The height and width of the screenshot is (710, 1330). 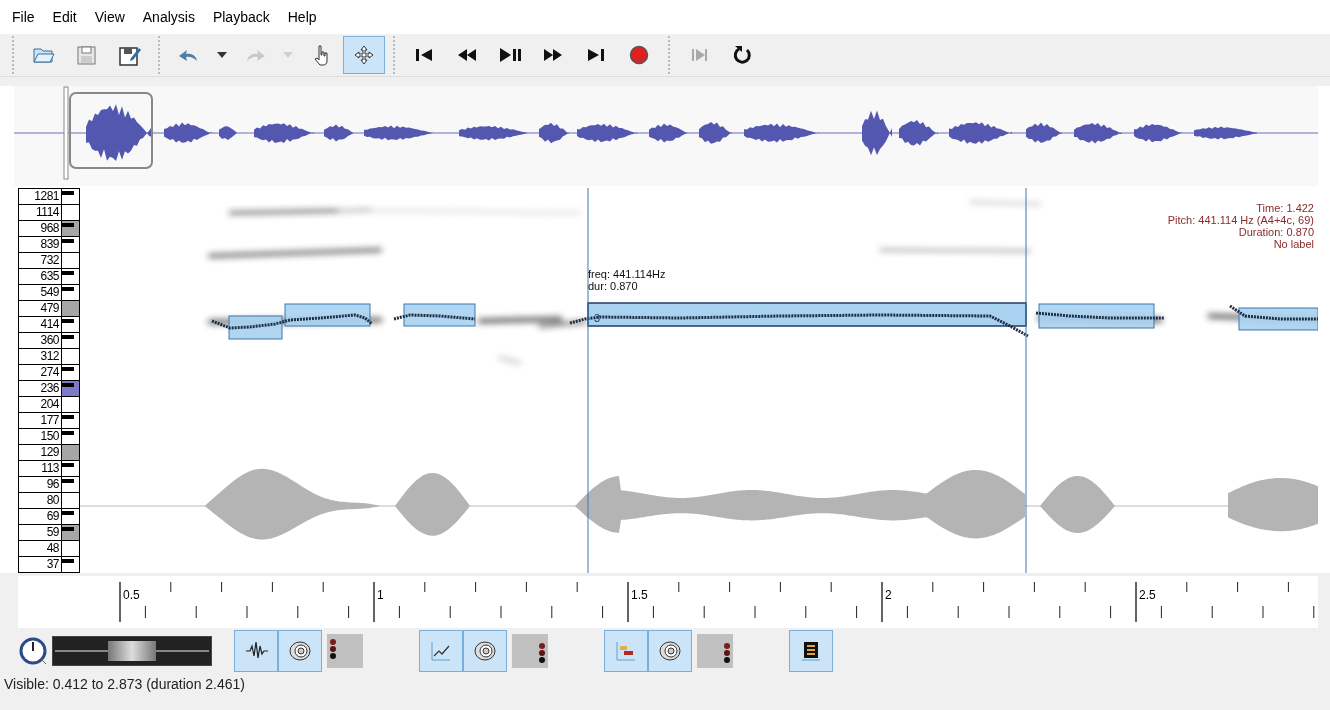 What do you see at coordinates (52, 532) in the screenshot?
I see `frequency-label: 59` at bounding box center [52, 532].